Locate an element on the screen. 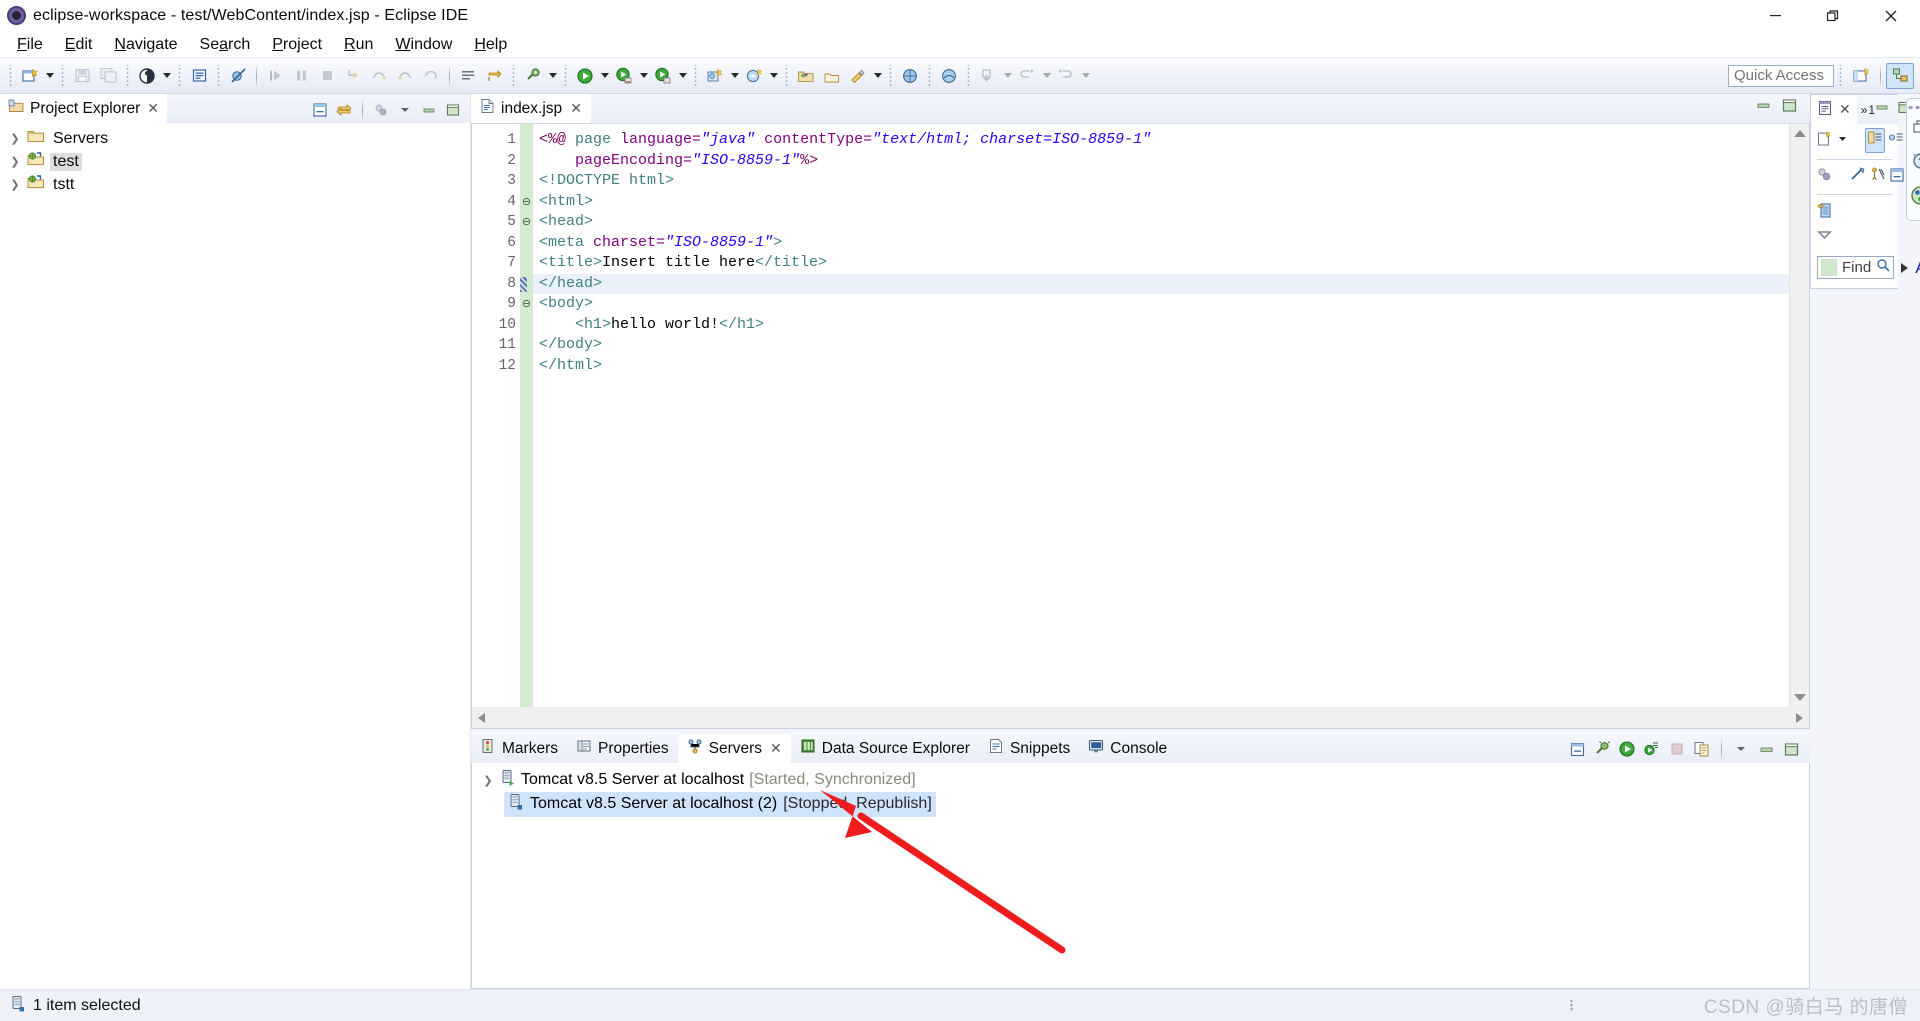  hide-static-icon is located at coordinates (1877, 177).